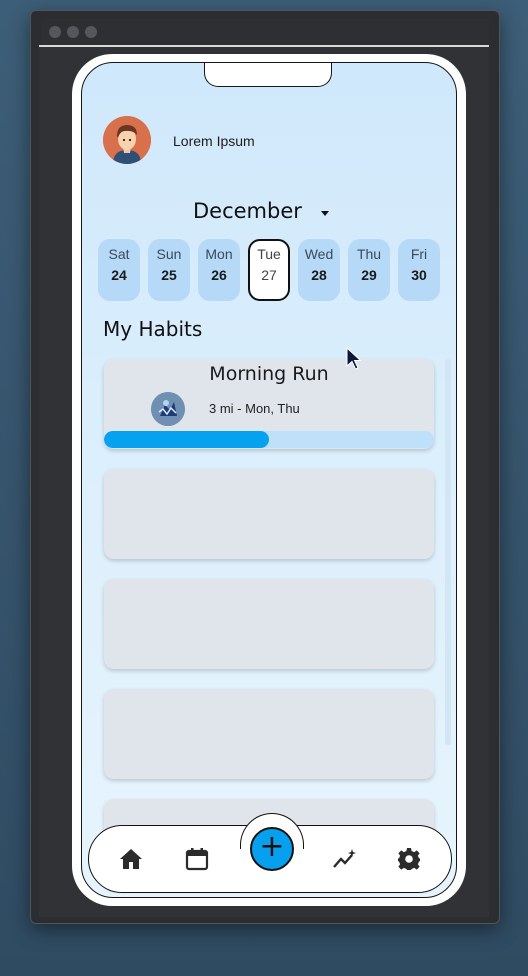  I want to click on day-pill-selected: Tue 27, so click(269, 270).